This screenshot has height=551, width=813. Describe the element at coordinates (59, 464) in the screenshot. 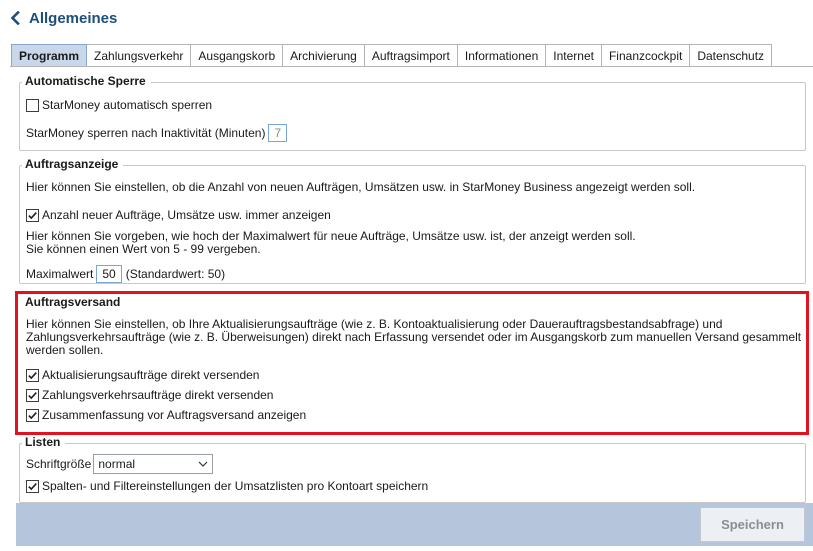

I see `font-size-label: Schriftgröße` at that location.